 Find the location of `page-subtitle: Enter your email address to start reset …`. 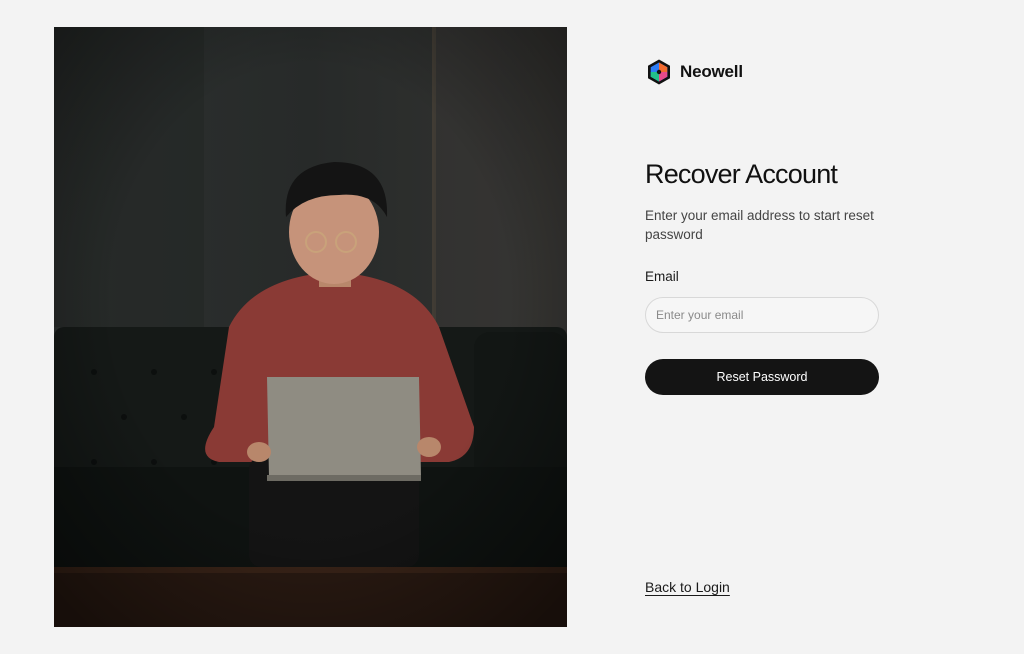

page-subtitle: Enter your email address to start reset … is located at coordinates (759, 225).